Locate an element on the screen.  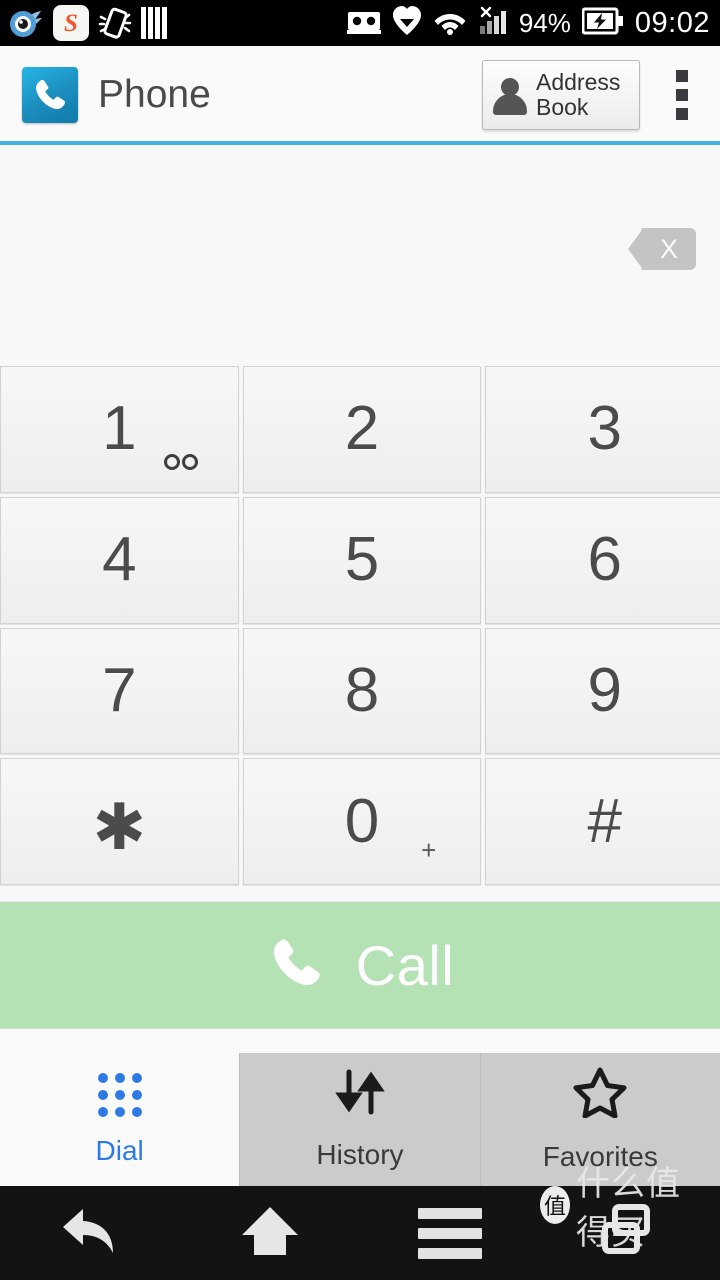
call-history-arrows-icon is located at coordinates (360, 1094).